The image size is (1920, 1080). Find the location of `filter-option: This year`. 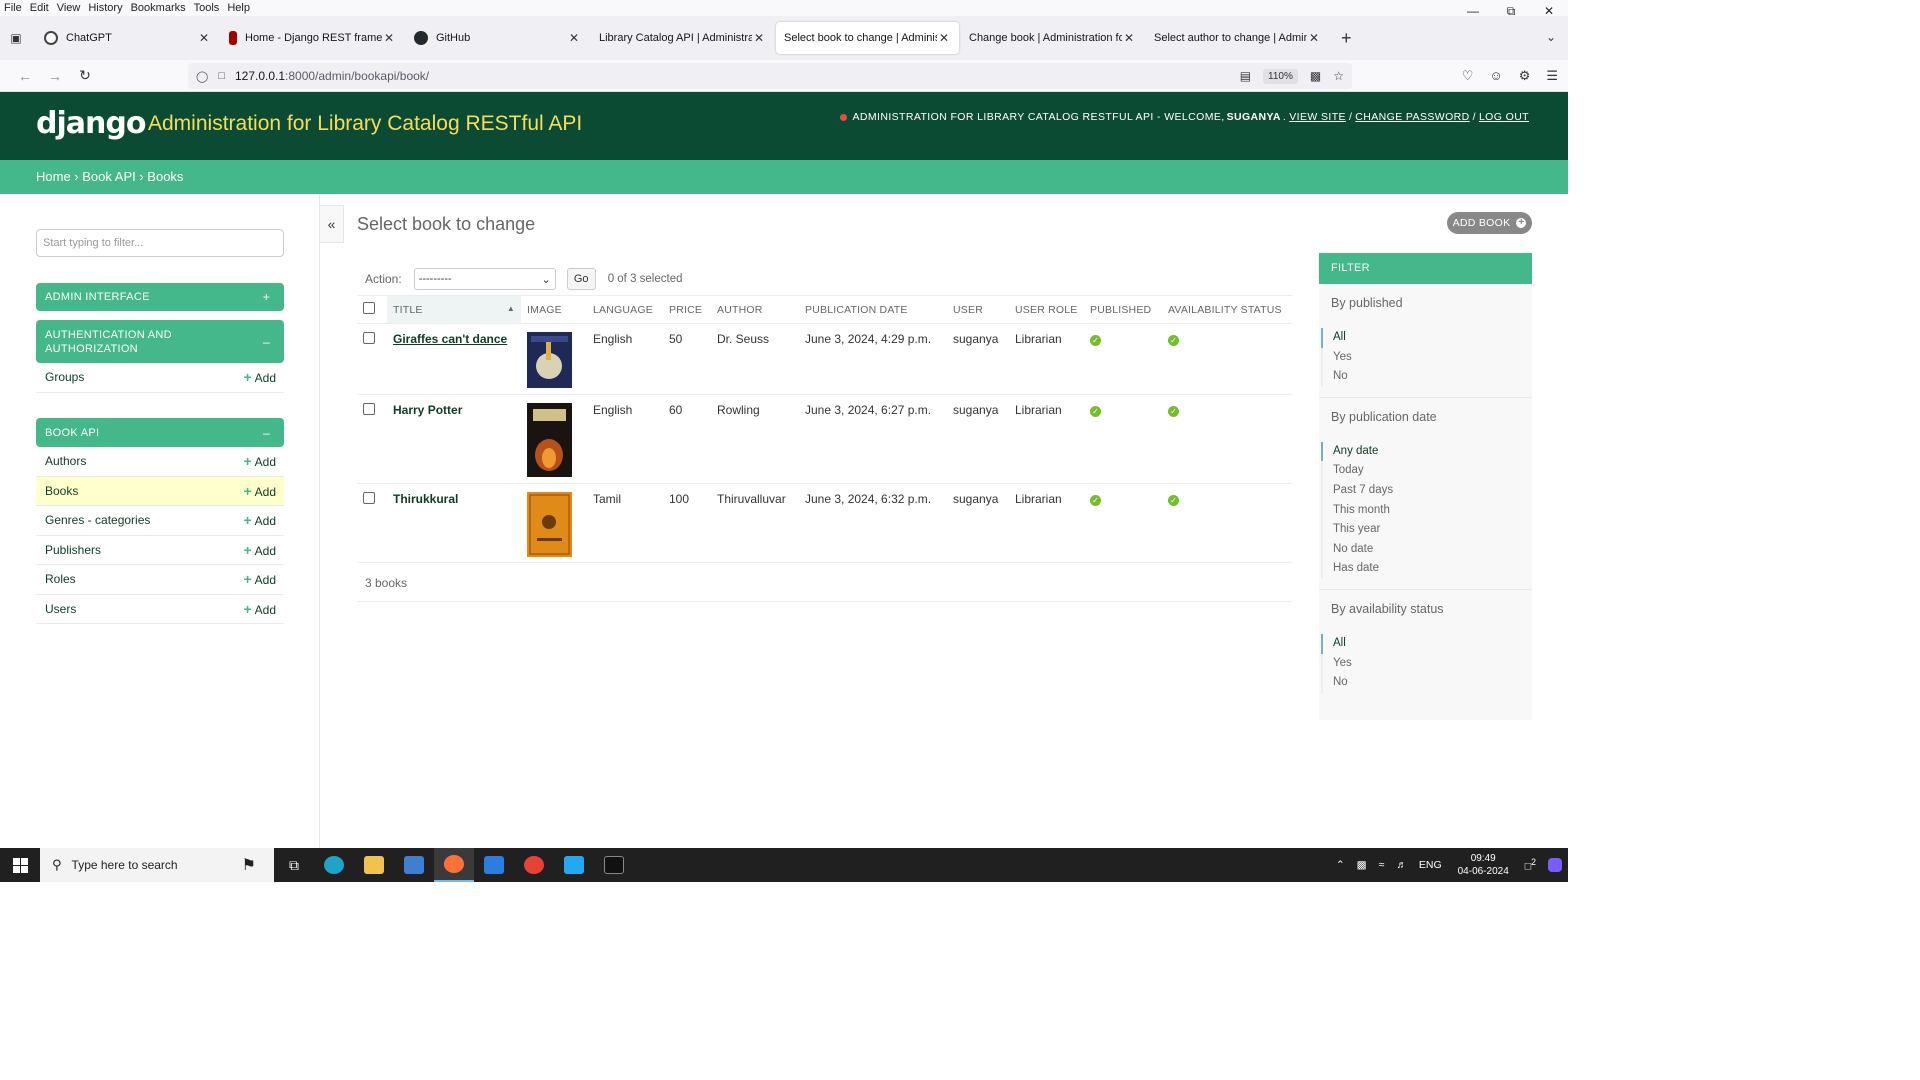

filter-option: This year is located at coordinates (1427, 530).